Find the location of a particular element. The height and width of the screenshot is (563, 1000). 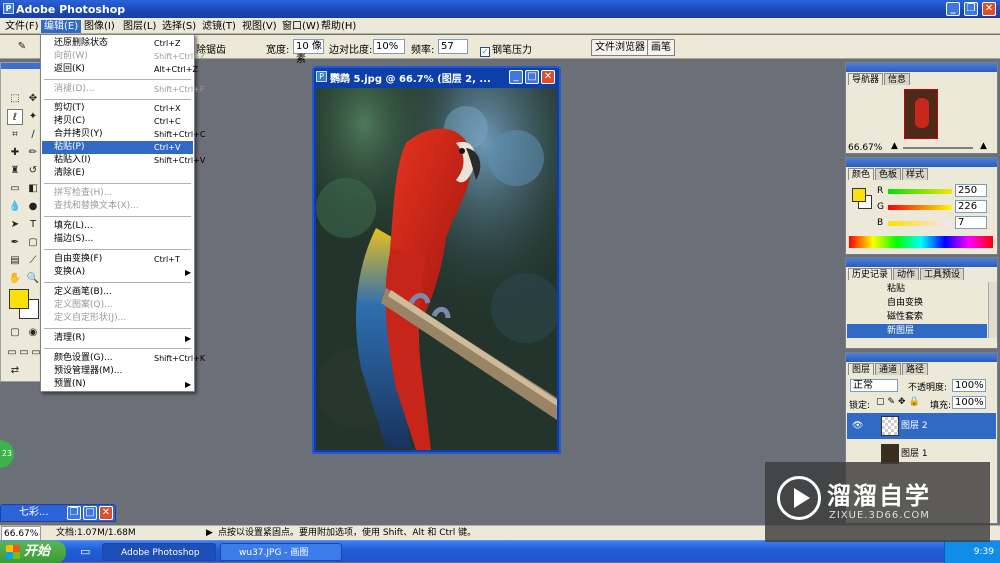

menu-item-copy: 拷贝(C) Ctrl+C is located at coordinates (117, 121).